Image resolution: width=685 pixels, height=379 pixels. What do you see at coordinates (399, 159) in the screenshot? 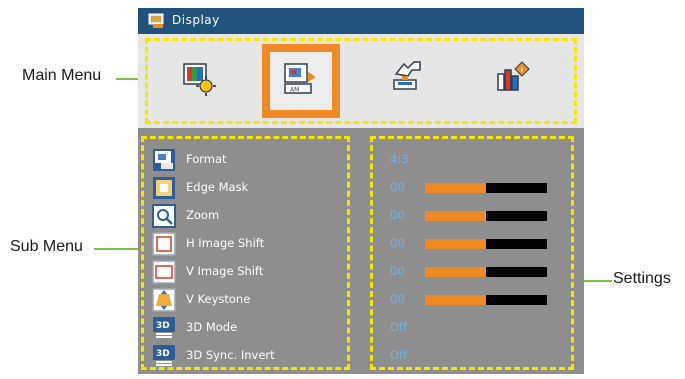
I see `setting-value: 4:3` at bounding box center [399, 159].